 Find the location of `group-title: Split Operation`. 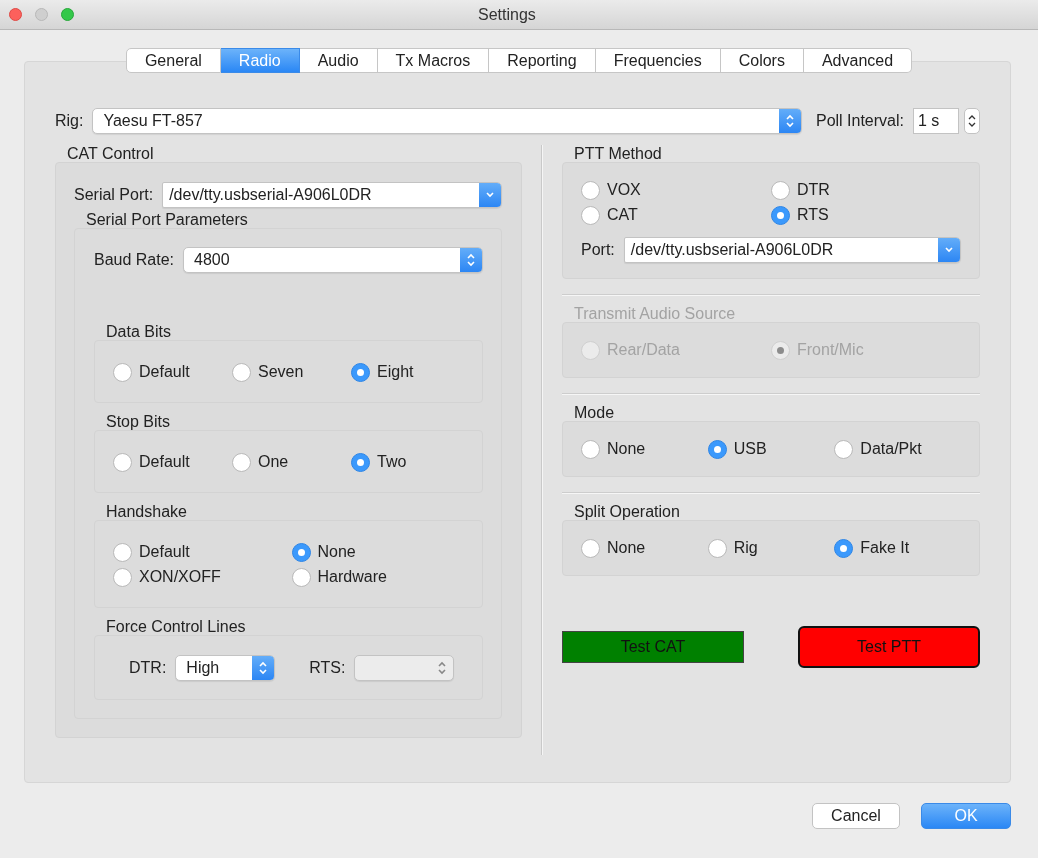

group-title: Split Operation is located at coordinates (627, 511).